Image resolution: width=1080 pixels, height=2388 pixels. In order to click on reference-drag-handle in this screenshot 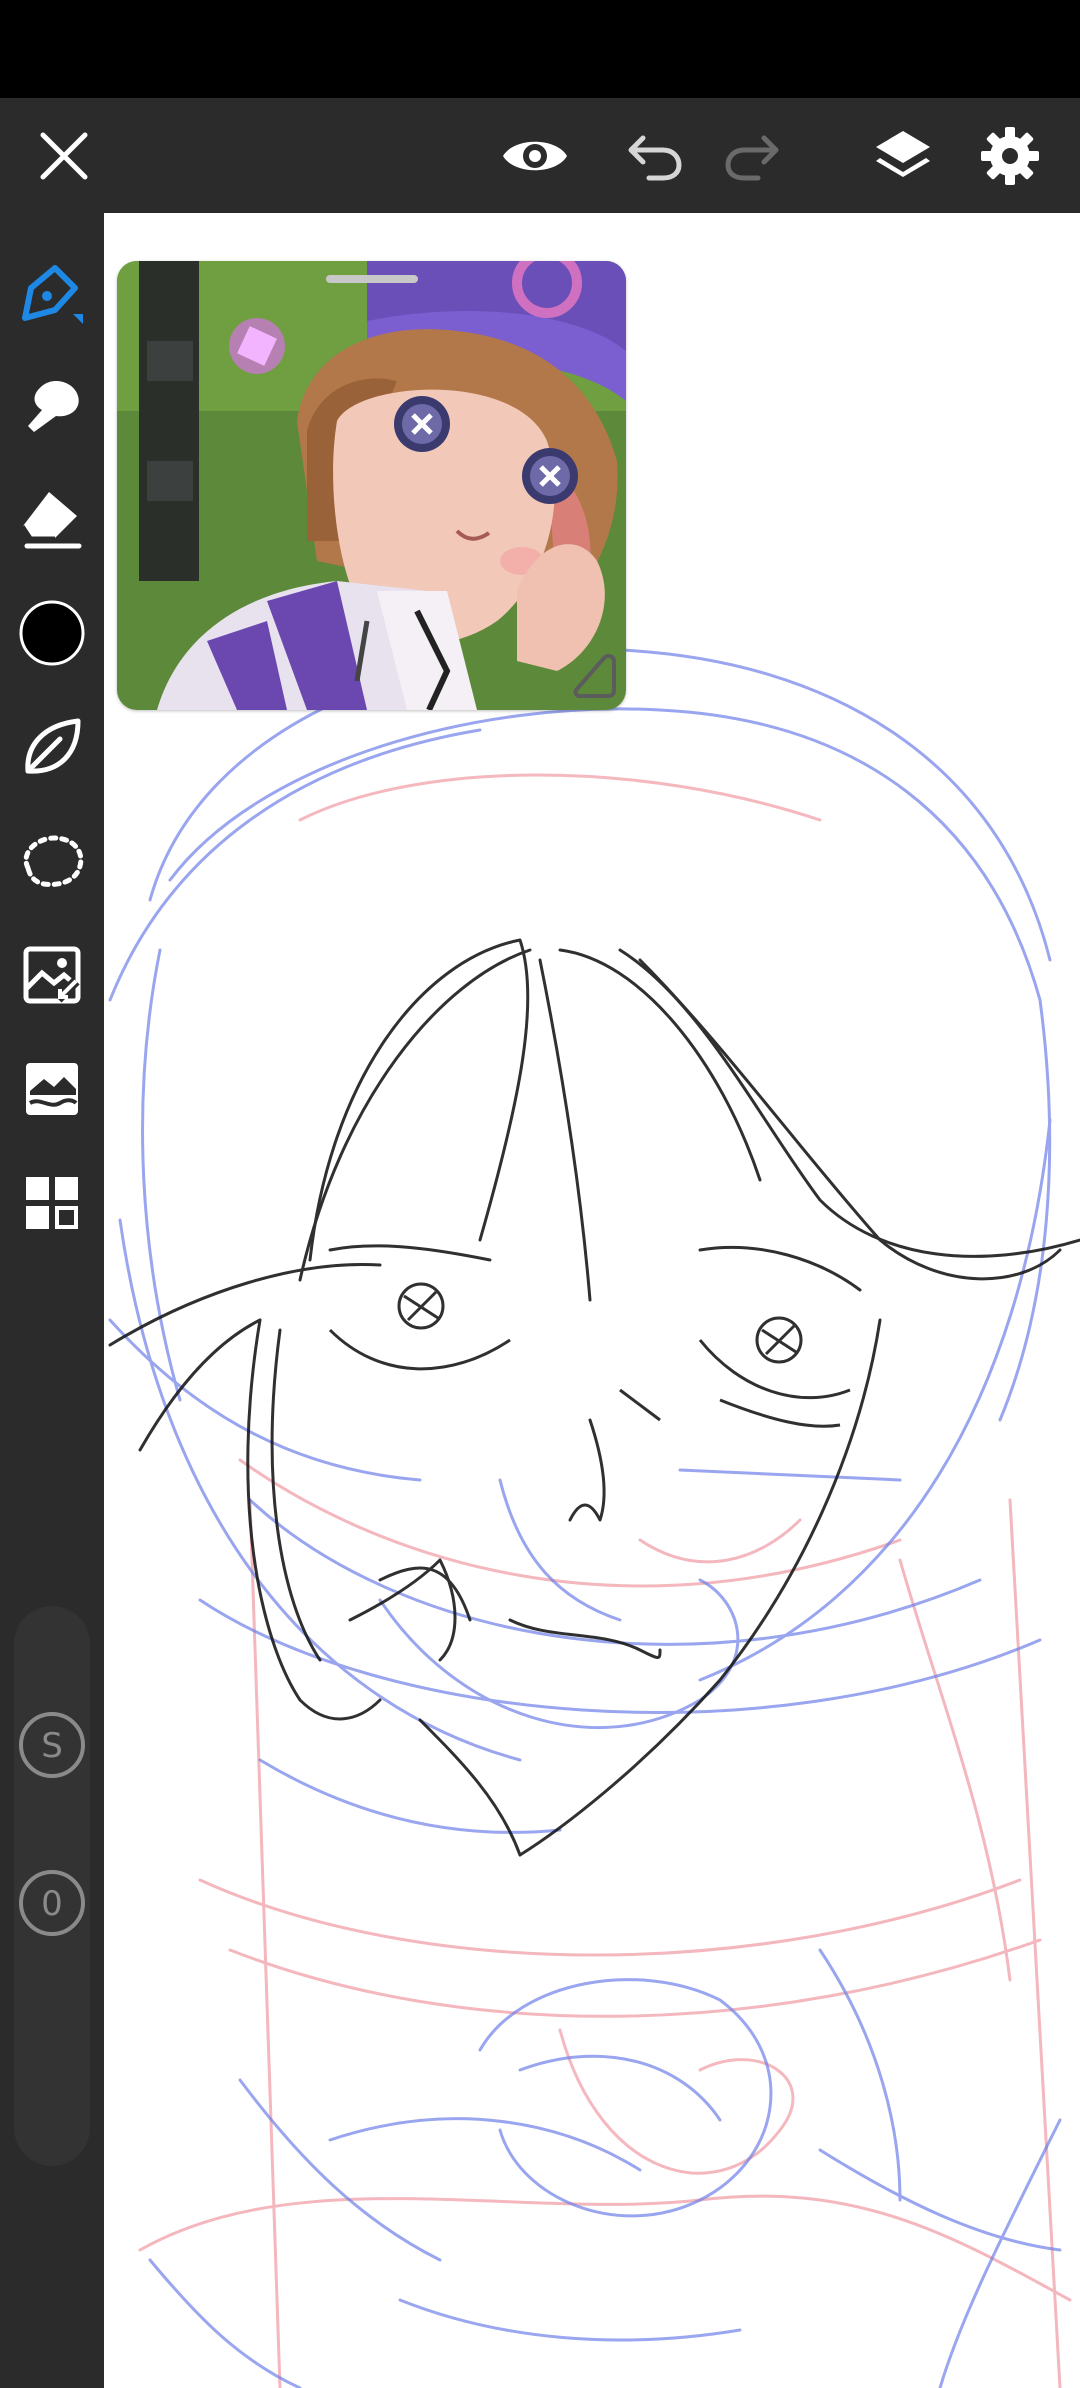, I will do `click(372, 279)`.